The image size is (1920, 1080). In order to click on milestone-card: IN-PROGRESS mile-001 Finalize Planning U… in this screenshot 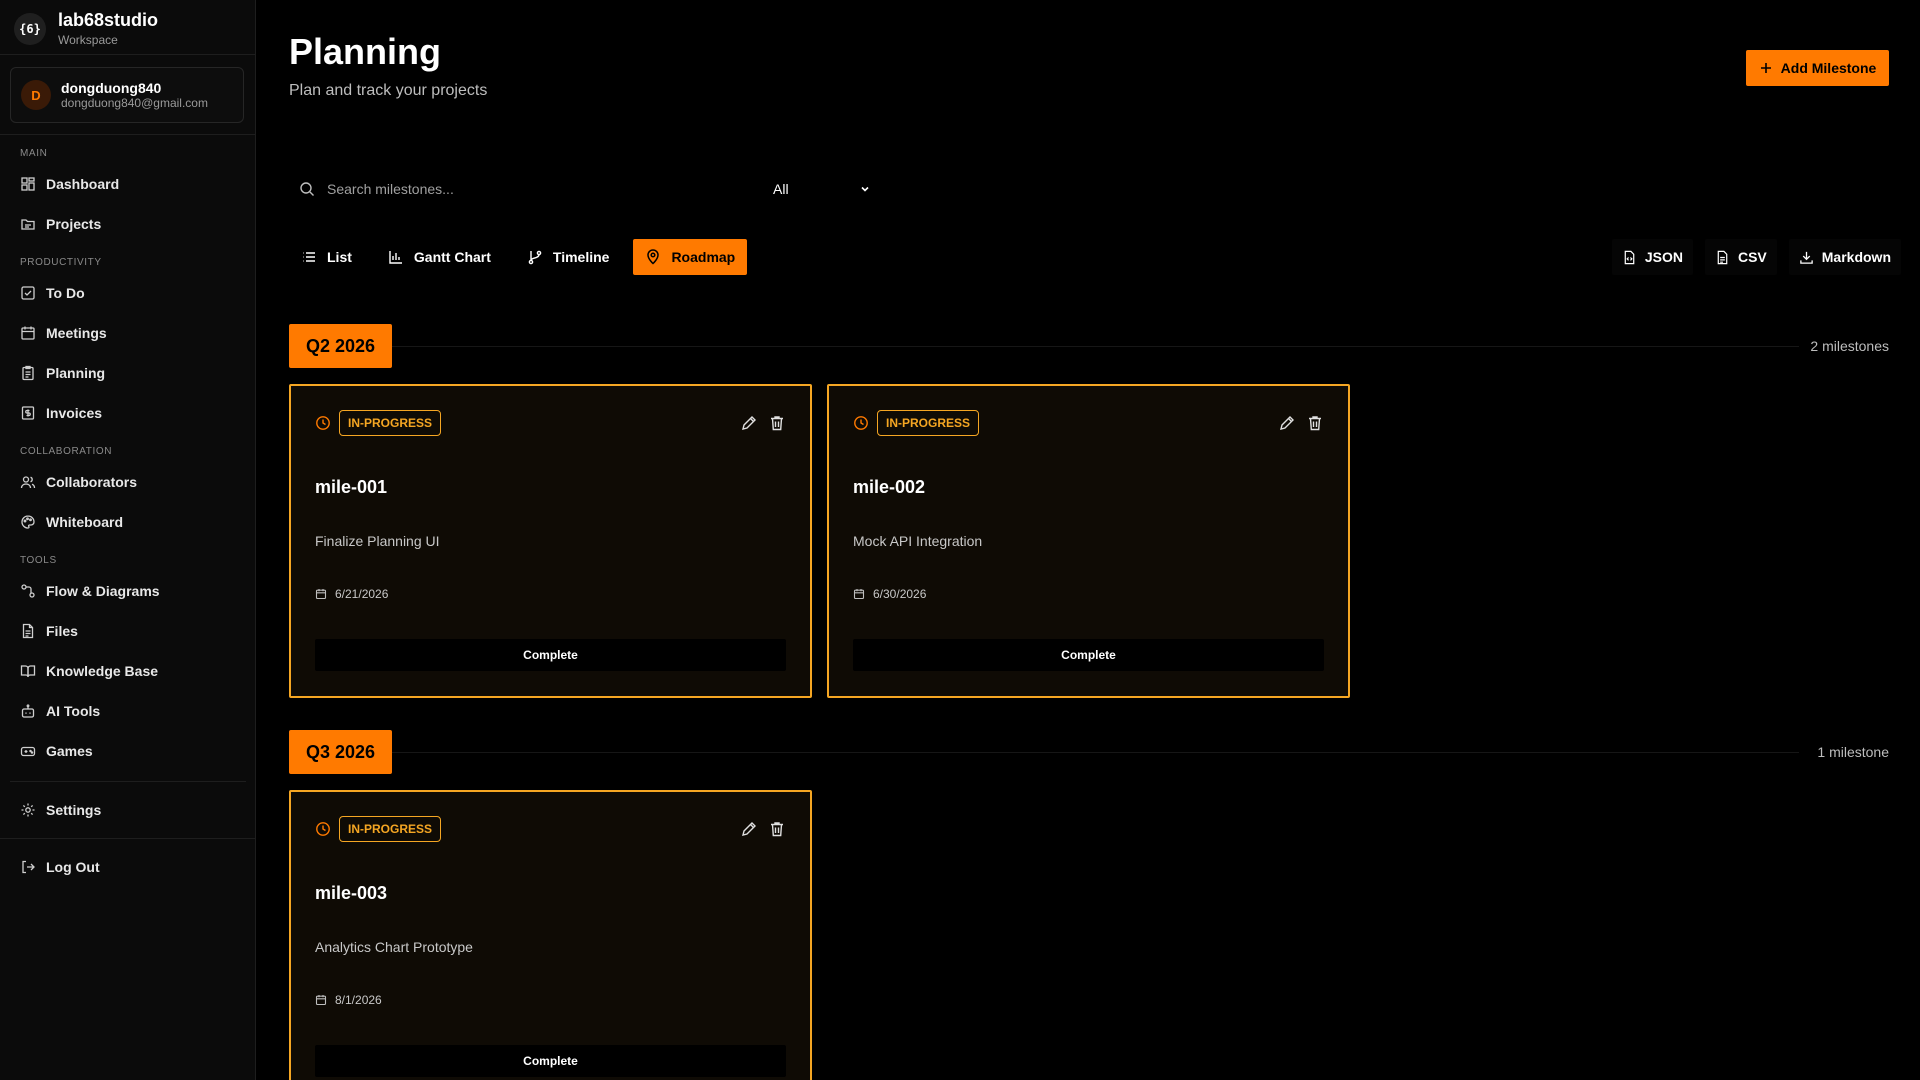, I will do `click(550, 541)`.